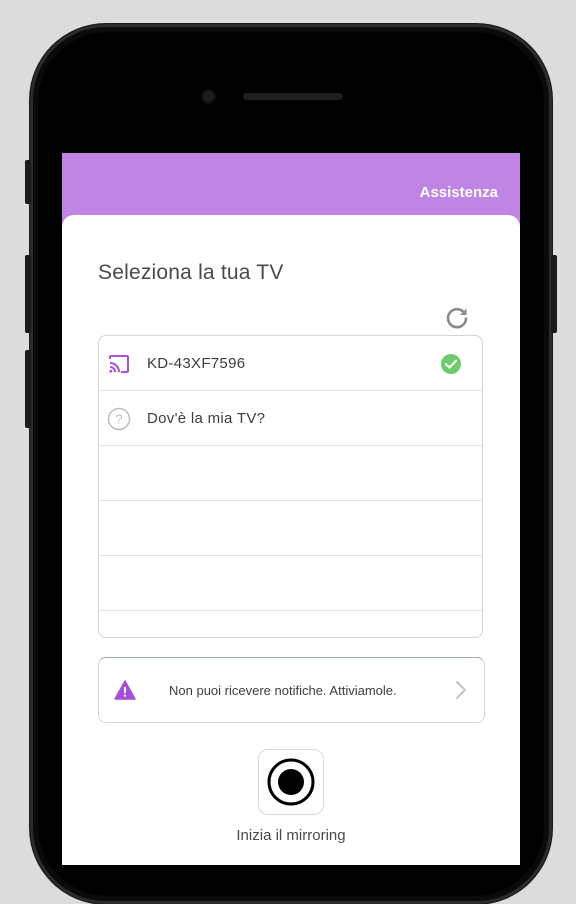 This screenshot has width=576, height=904. I want to click on warning-icon, so click(125, 690).